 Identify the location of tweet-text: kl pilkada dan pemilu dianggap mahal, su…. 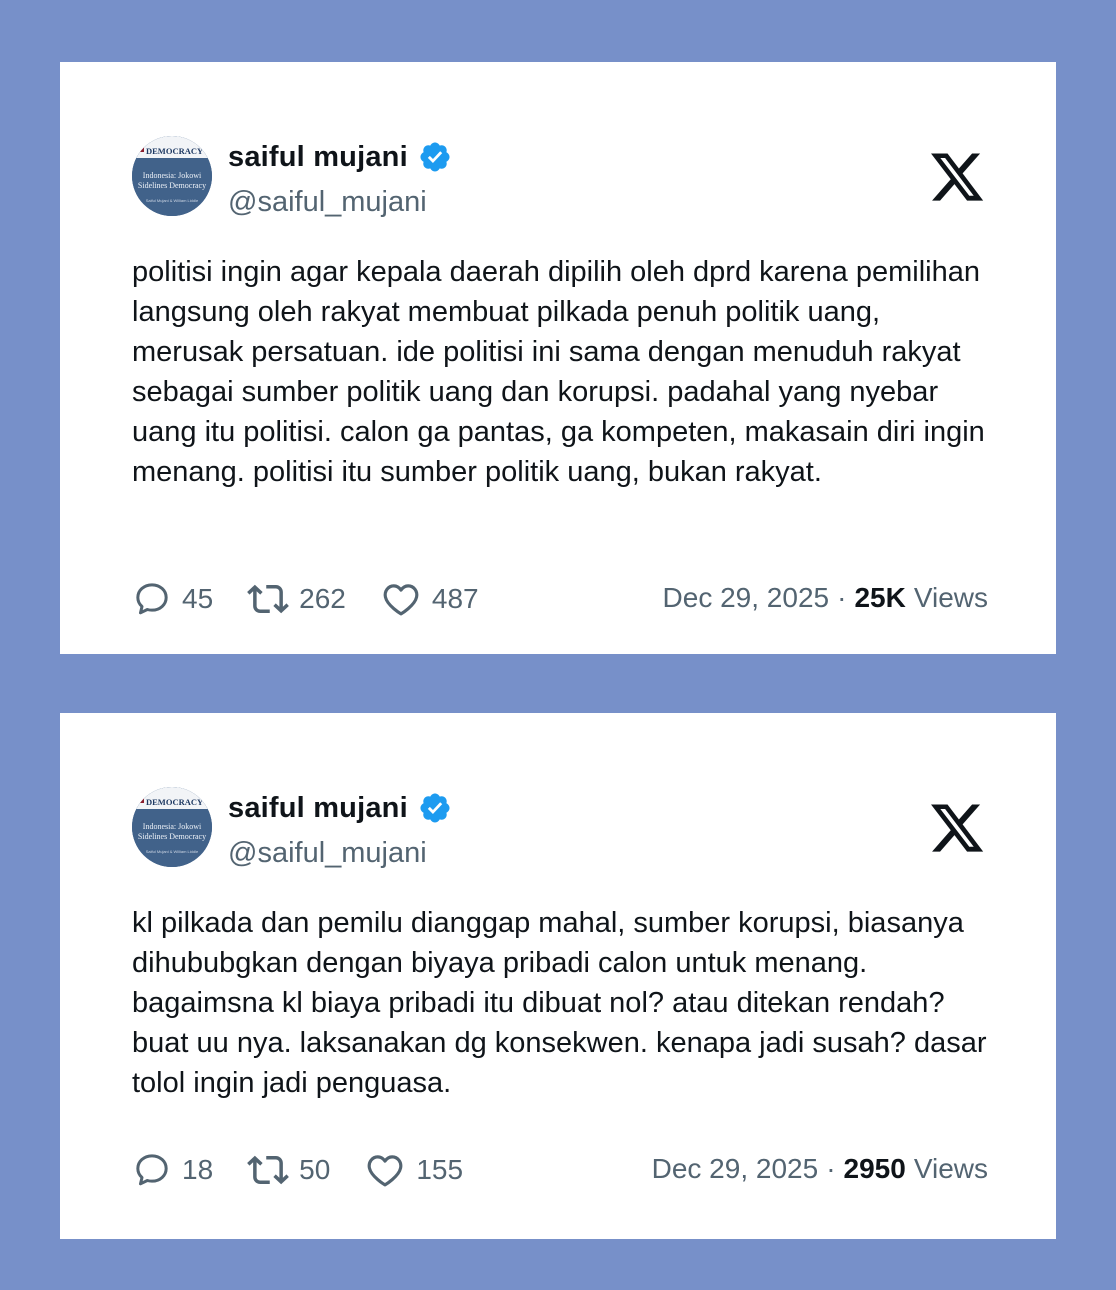
(559, 1003).